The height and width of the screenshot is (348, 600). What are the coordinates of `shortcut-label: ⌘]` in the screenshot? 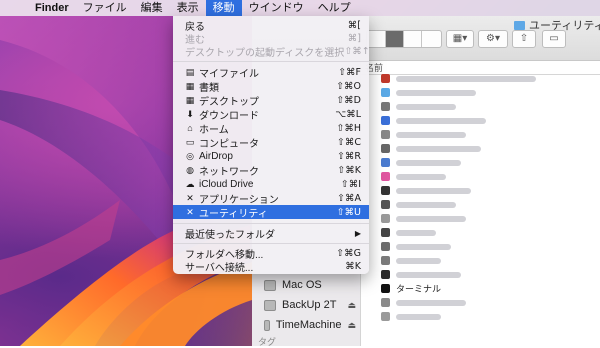 It's located at (354, 38).